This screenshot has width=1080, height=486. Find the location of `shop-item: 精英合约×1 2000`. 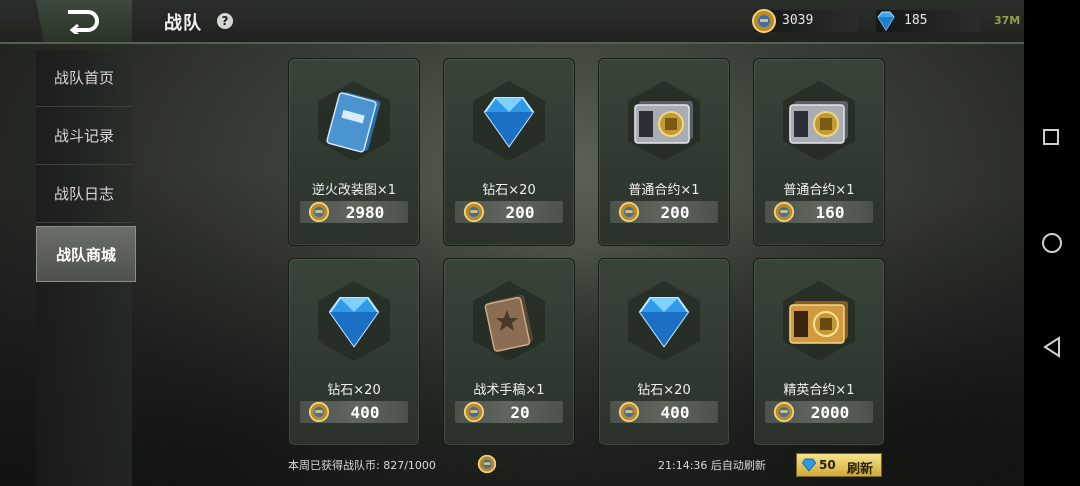

shop-item: 精英合约×1 2000 is located at coordinates (819, 352).